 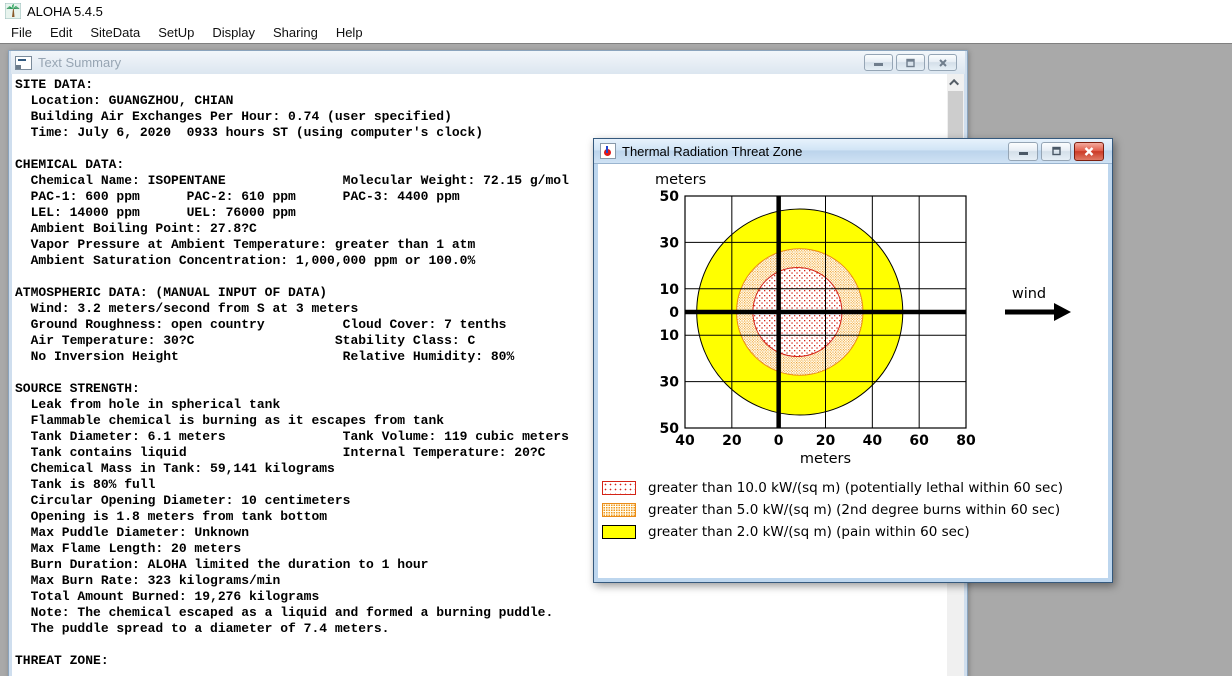 What do you see at coordinates (779, 441) in the screenshot?
I see `x-tick-label: 0` at bounding box center [779, 441].